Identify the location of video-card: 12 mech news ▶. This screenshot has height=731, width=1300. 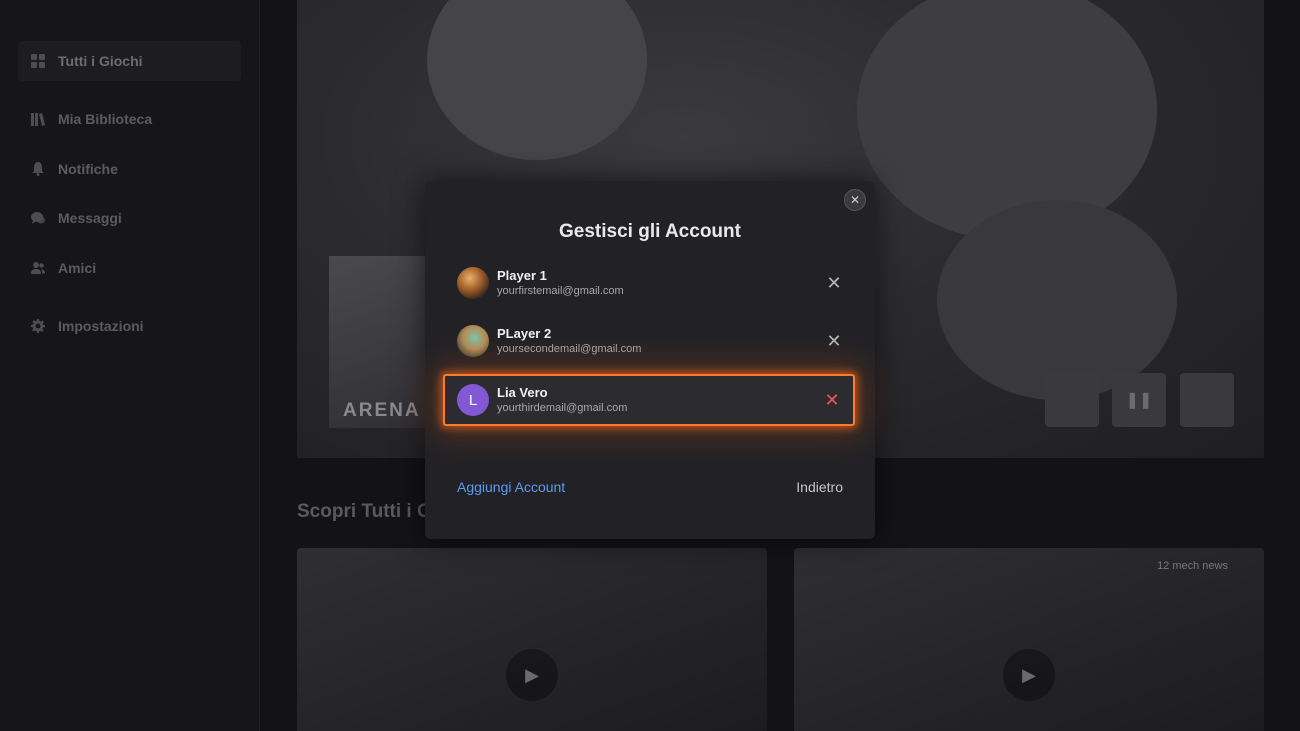
(1029, 639).